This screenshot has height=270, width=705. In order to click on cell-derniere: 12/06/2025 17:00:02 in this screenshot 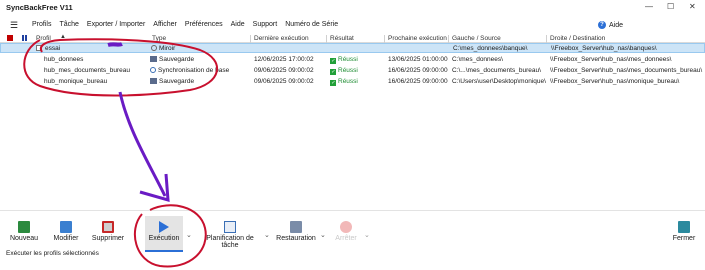, I will do `click(284, 59)`.